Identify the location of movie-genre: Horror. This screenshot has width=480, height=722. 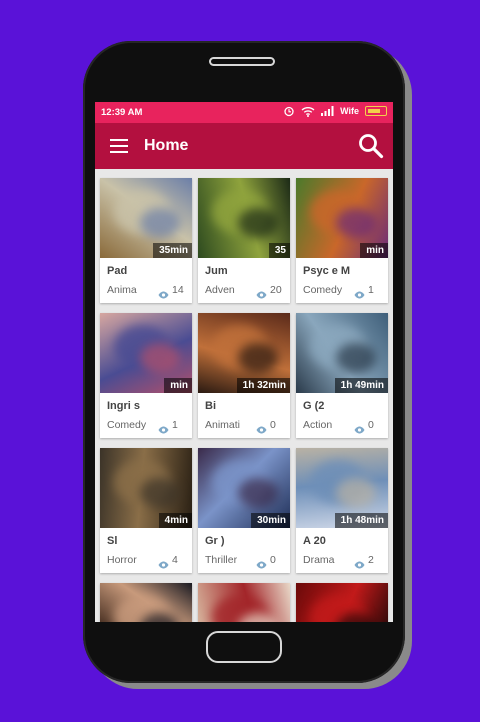
(122, 560).